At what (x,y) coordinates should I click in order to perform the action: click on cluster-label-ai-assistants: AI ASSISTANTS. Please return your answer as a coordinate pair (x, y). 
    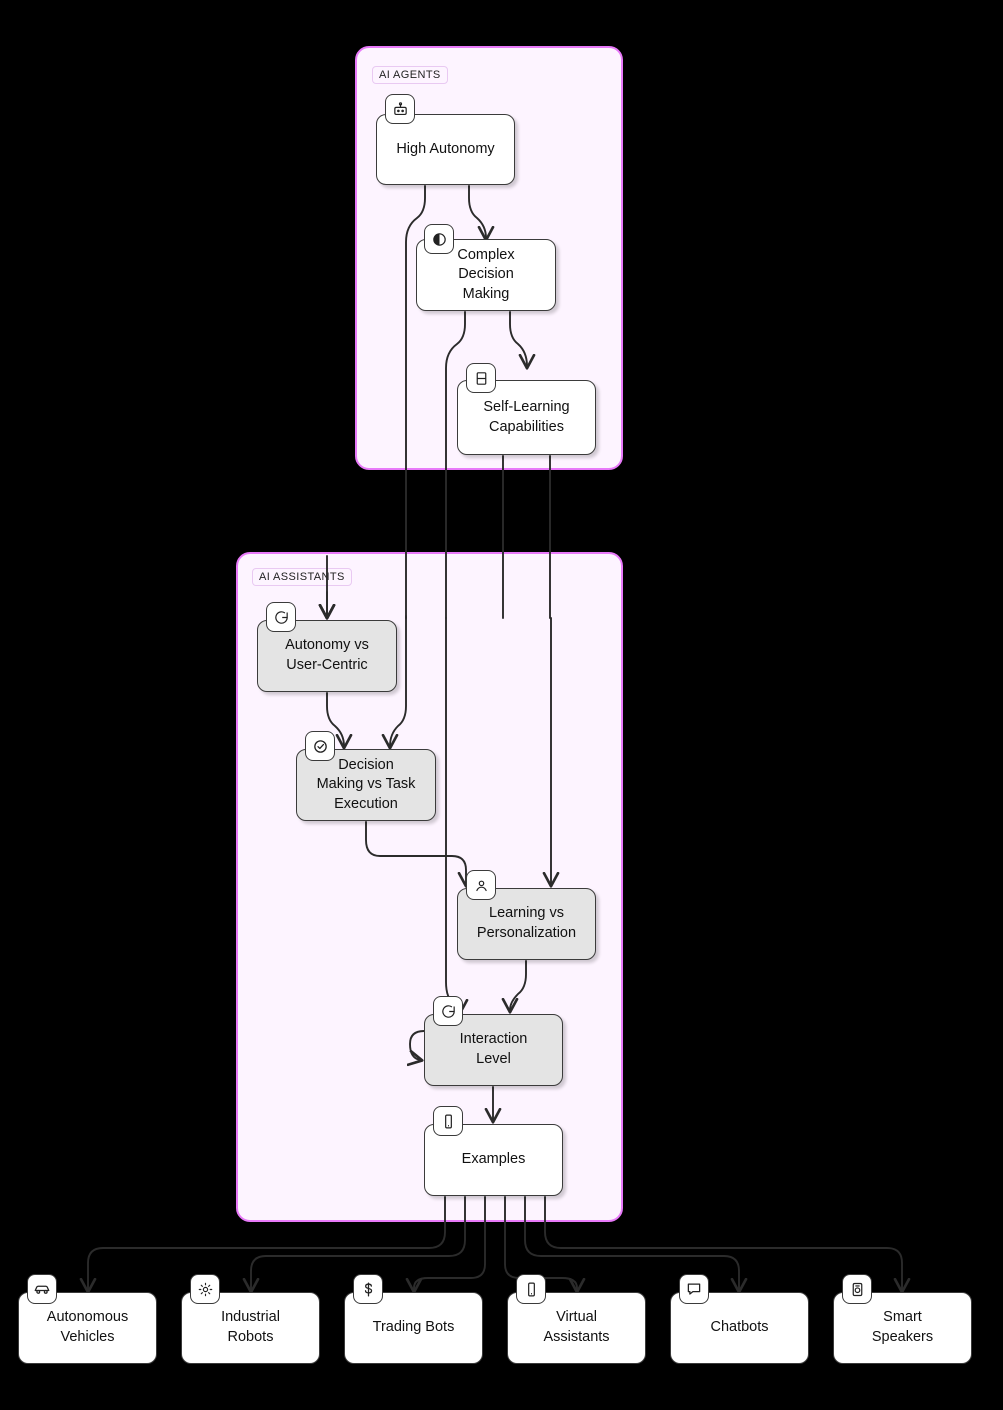
    Looking at the image, I should click on (302, 577).